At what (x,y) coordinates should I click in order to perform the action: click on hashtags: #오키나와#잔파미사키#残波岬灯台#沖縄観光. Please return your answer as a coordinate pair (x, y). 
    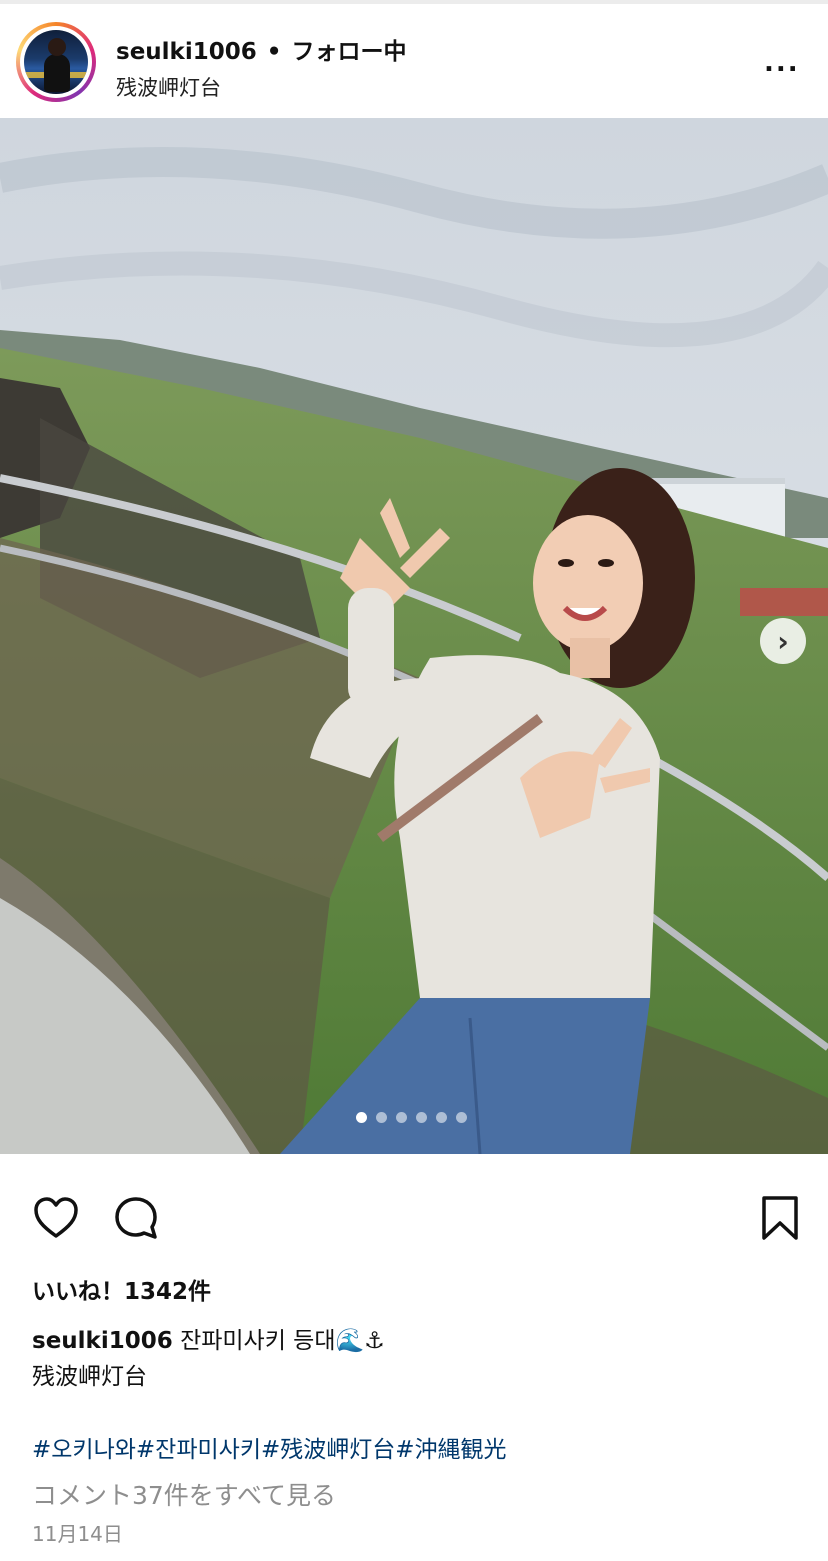
    Looking at the image, I should click on (269, 1447).